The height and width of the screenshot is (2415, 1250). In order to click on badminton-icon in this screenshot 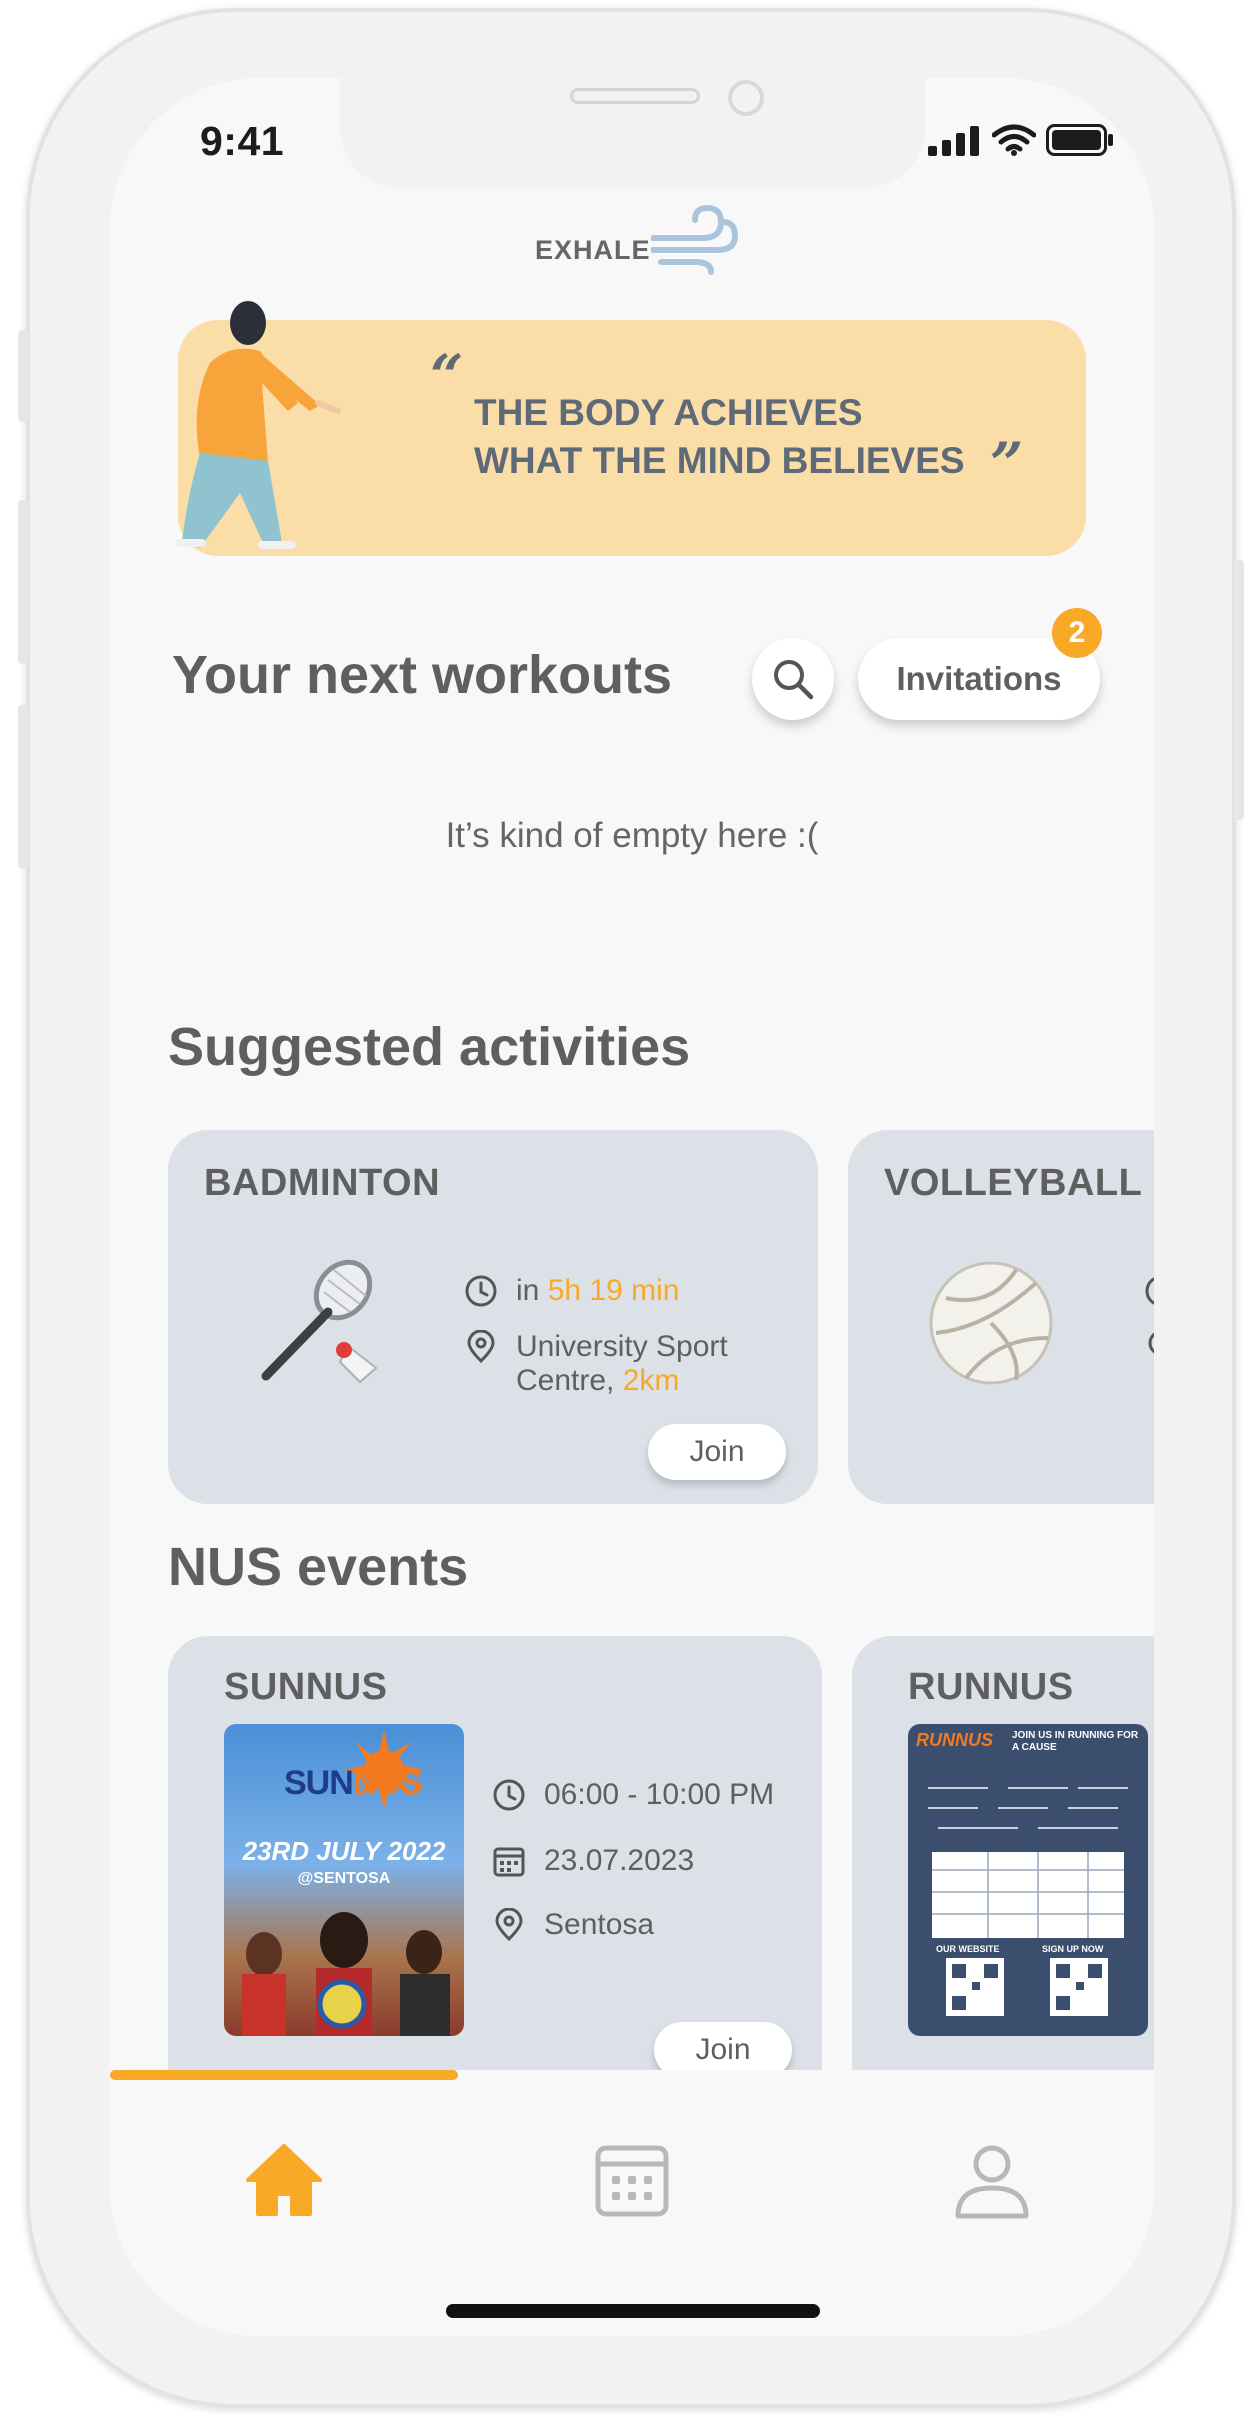, I will do `click(319, 1321)`.